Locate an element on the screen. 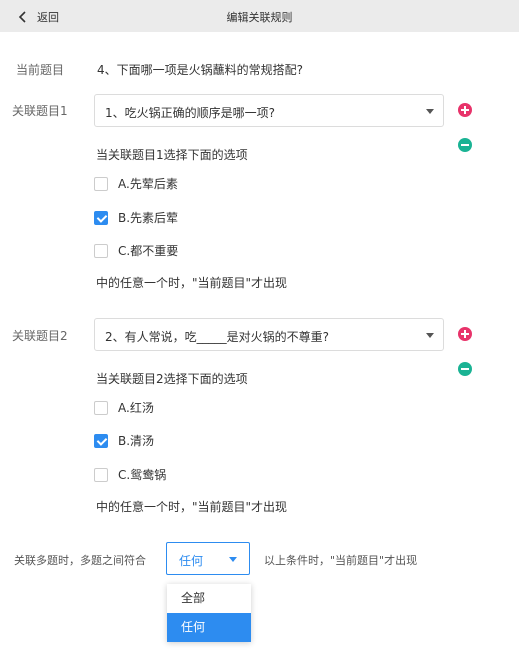 This screenshot has width=519, height=659. rule-1-footer: 中的任意一个时，"当前题目"才出现 is located at coordinates (192, 283).